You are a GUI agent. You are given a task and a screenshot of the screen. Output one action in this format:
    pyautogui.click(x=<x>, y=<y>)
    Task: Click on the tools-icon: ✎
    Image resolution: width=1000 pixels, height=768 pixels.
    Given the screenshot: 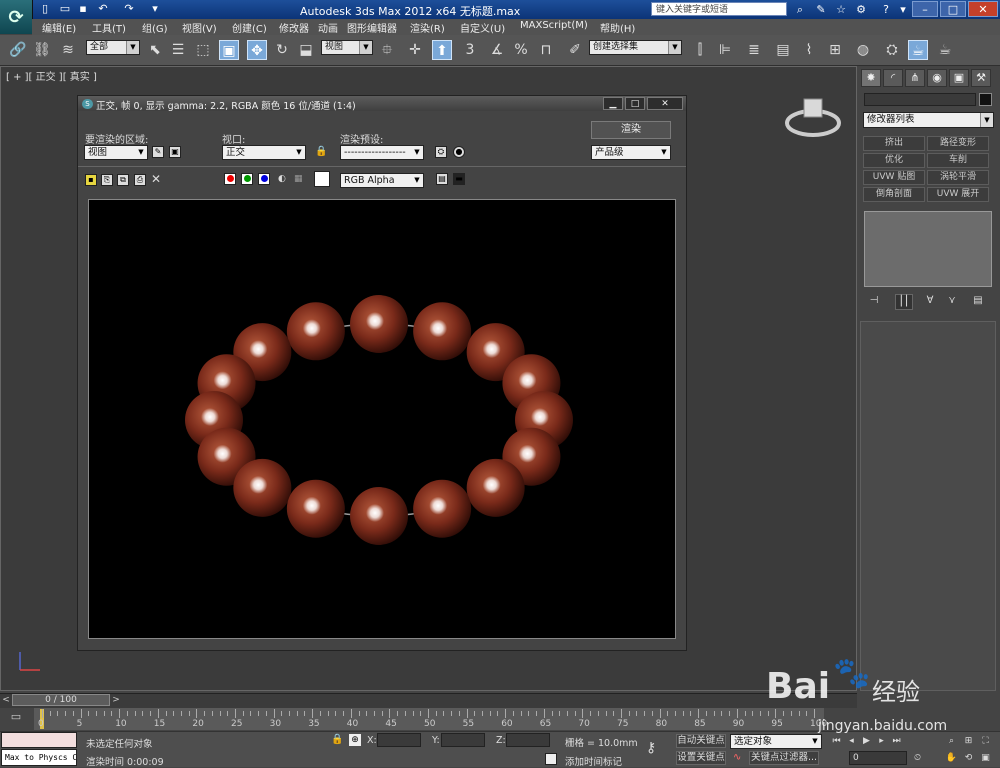 What is the action you would take?
    pyautogui.click(x=821, y=9)
    